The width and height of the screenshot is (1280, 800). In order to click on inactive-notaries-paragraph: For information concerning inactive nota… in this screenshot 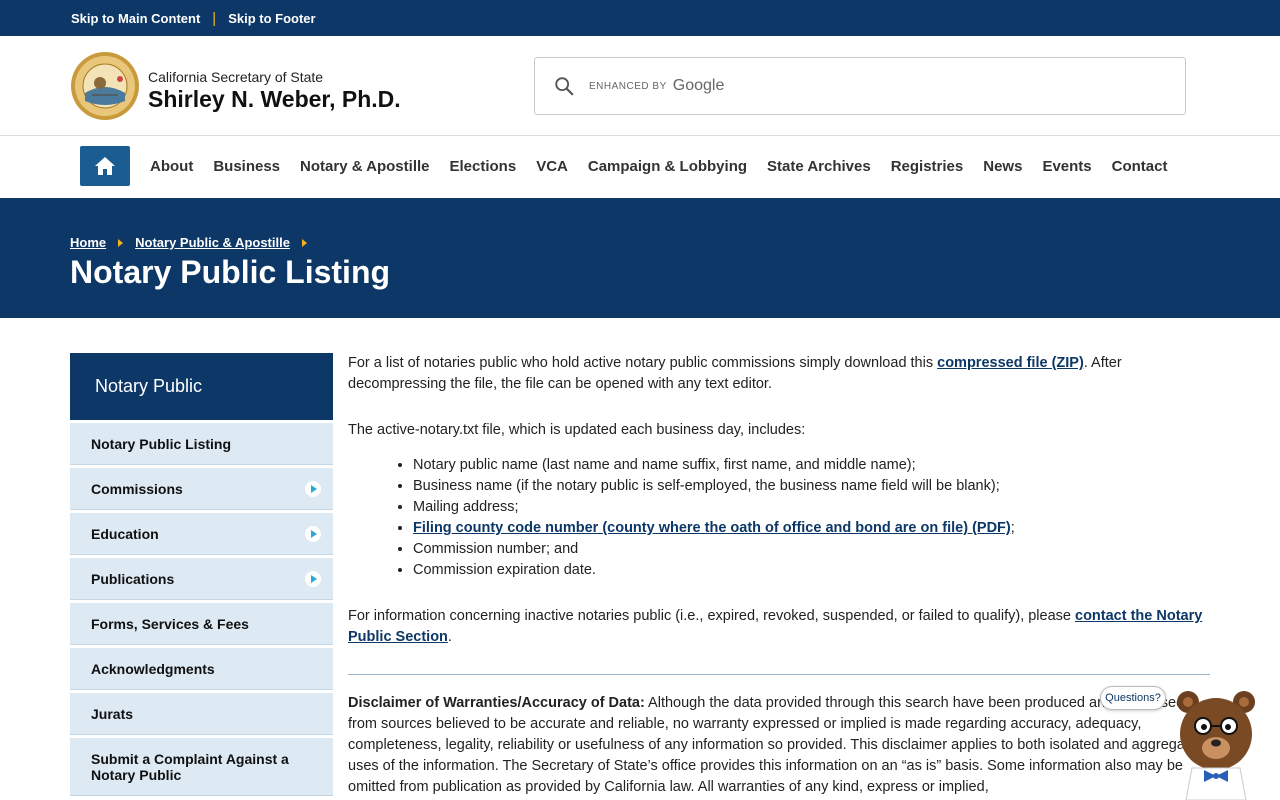, I will do `click(779, 627)`.